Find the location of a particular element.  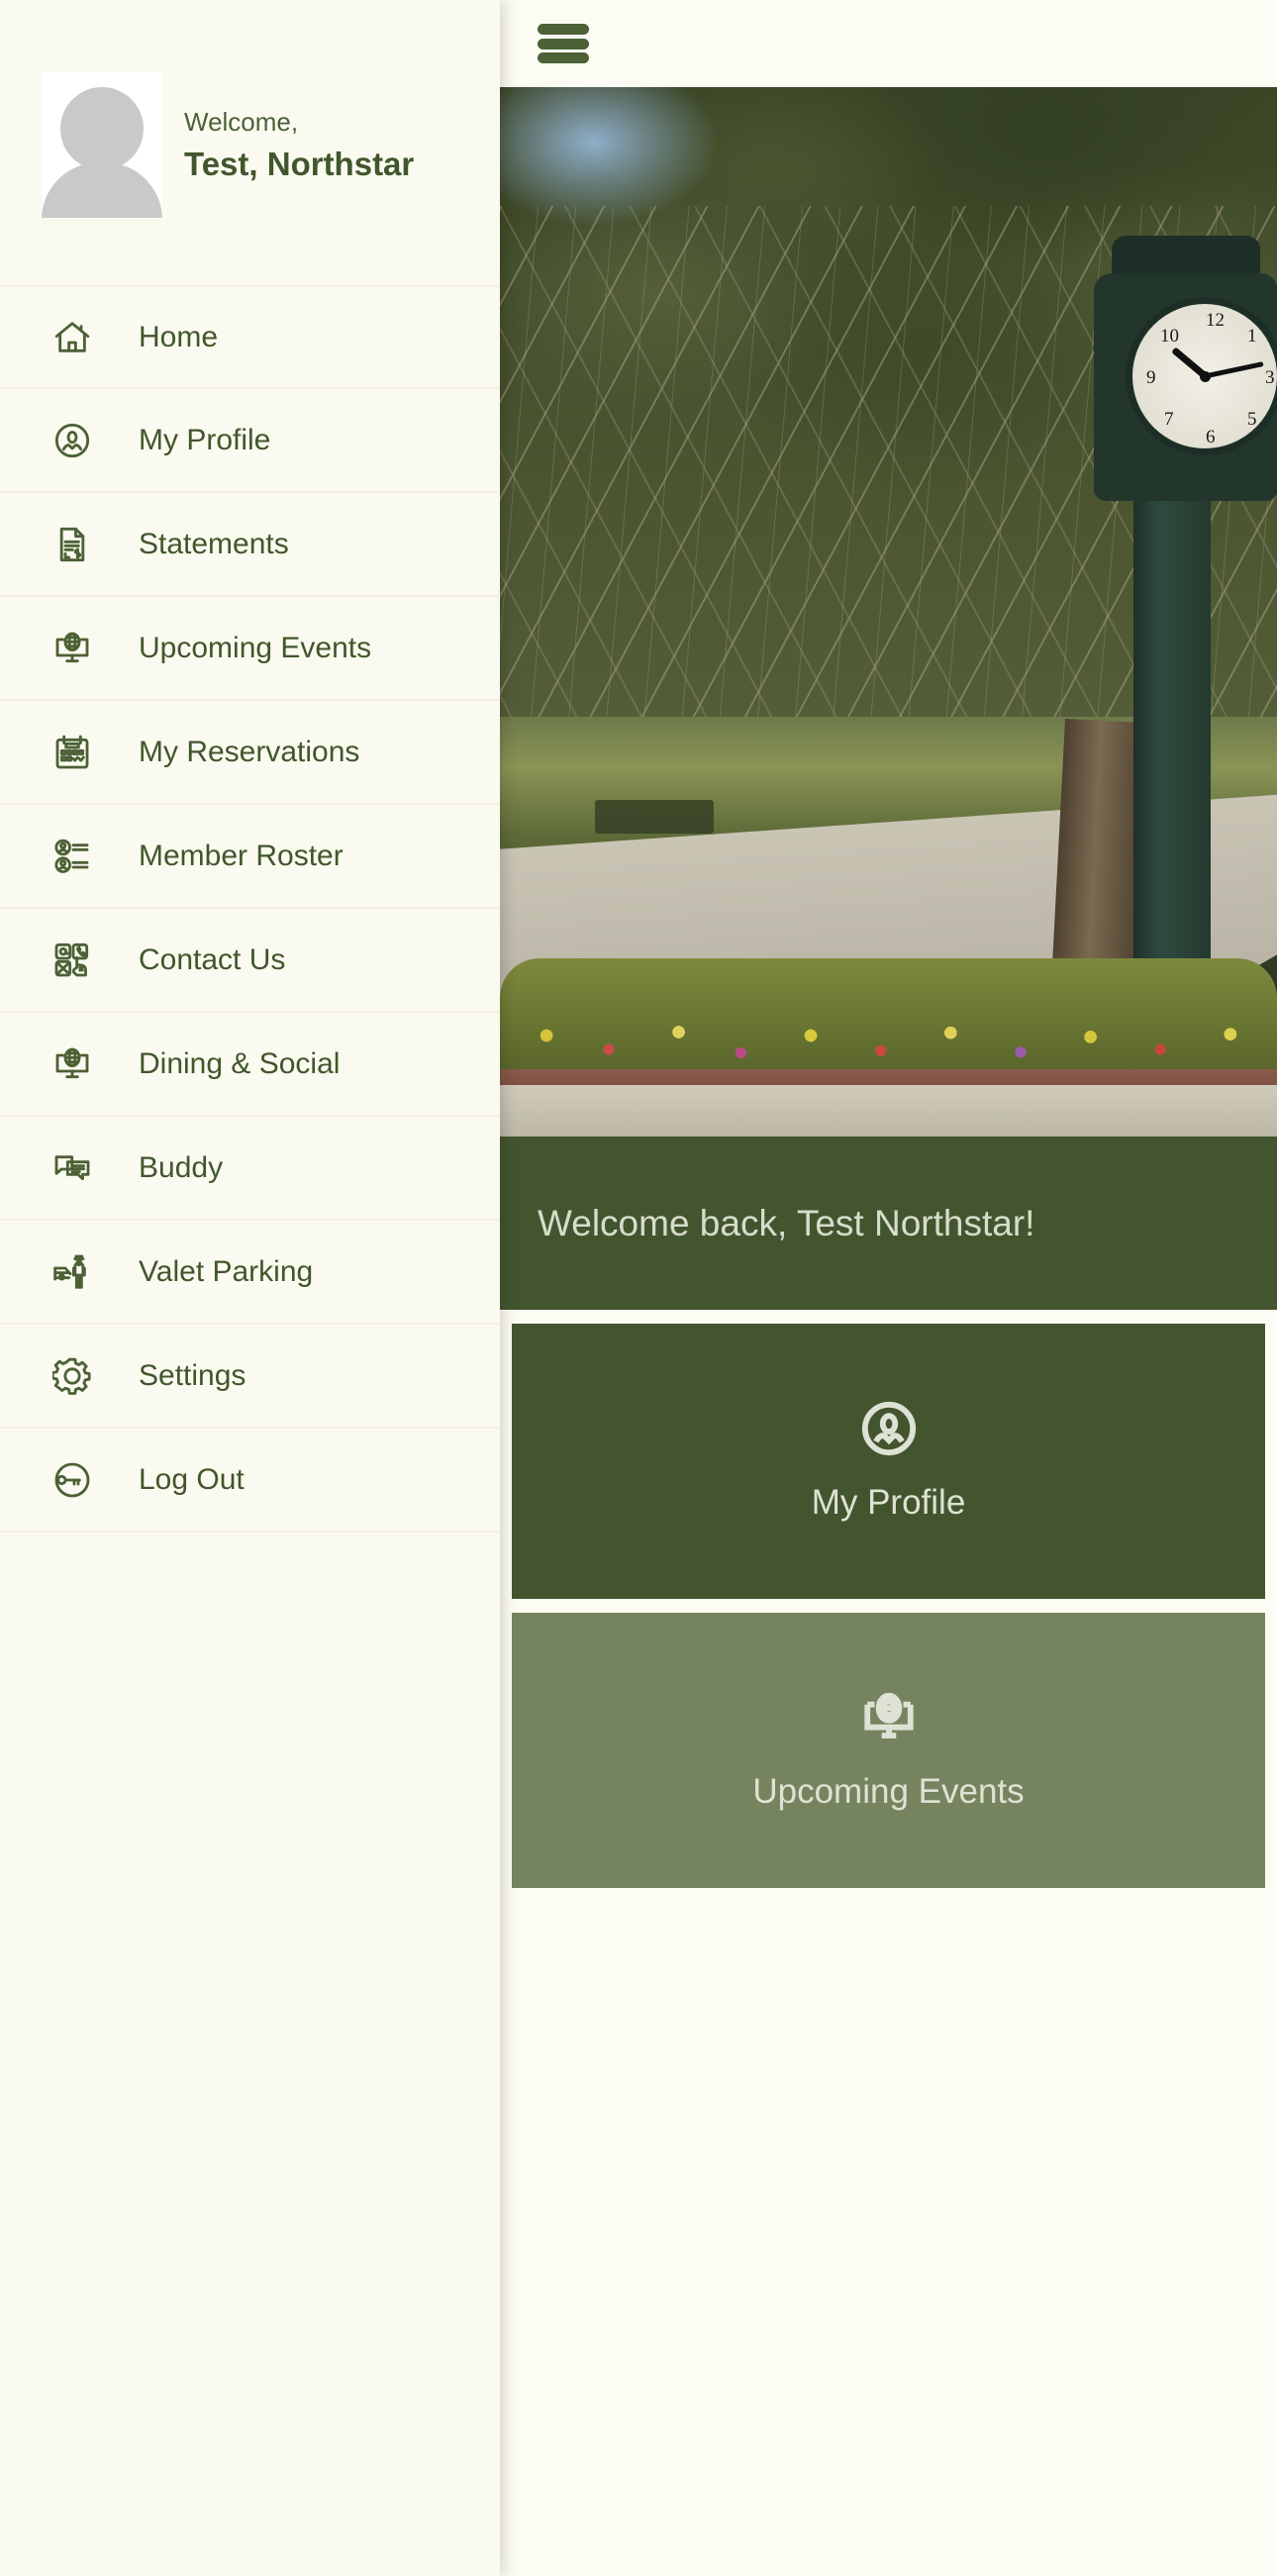

welcome-back-text: Welcome back, Test Northstar! is located at coordinates (786, 1223).